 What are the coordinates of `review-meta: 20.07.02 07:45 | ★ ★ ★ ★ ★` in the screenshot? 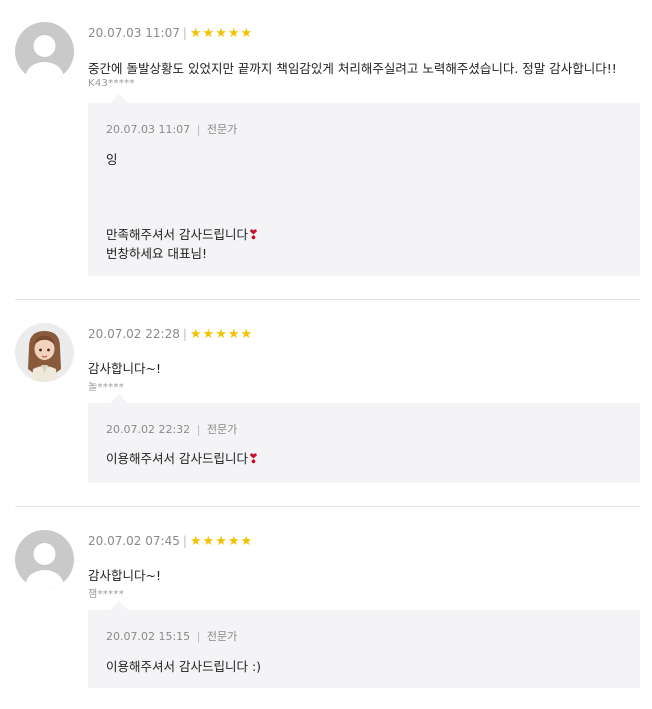 It's located at (170, 541).